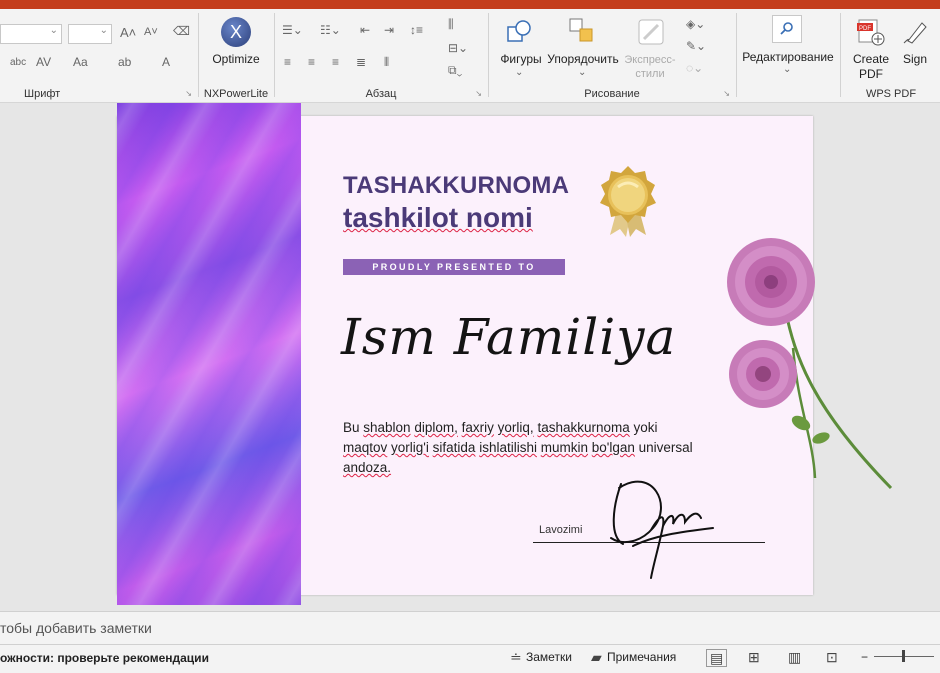 The height and width of the screenshot is (673, 940). Describe the element at coordinates (76, 628) in the screenshot. I see `notes-placeholder: тобы добавить заметки` at that location.